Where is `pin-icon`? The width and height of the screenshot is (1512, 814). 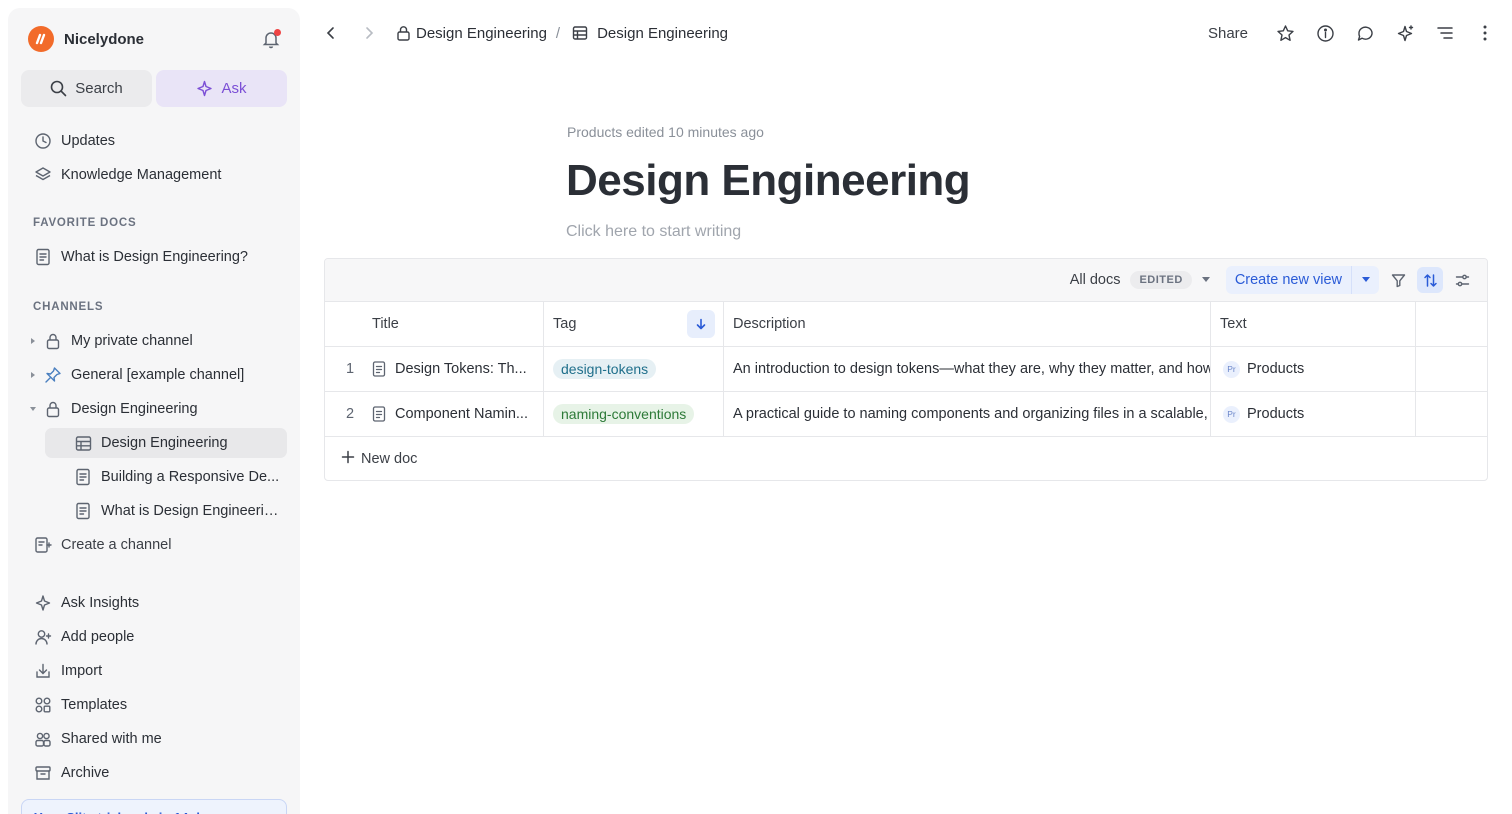
pin-icon is located at coordinates (53, 375).